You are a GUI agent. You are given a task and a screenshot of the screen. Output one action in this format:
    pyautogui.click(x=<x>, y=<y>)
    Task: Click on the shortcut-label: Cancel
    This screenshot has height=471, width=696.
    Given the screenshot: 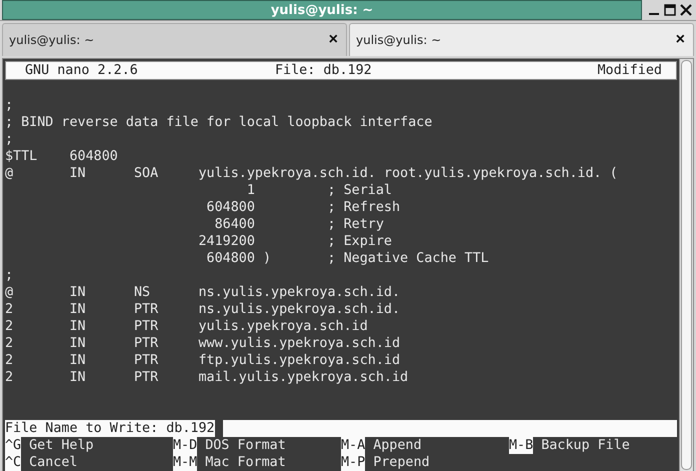 What is the action you would take?
    pyautogui.click(x=53, y=462)
    